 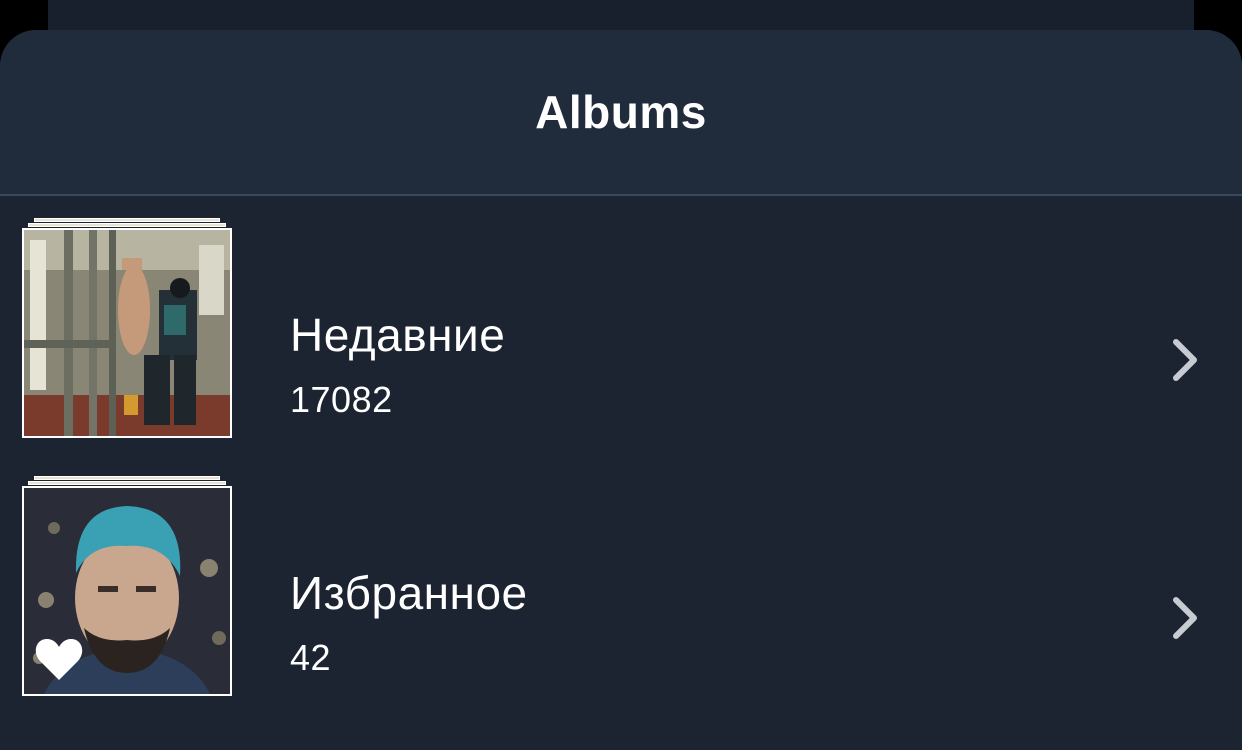 I want to click on album-name: Избранное, so click(x=409, y=593).